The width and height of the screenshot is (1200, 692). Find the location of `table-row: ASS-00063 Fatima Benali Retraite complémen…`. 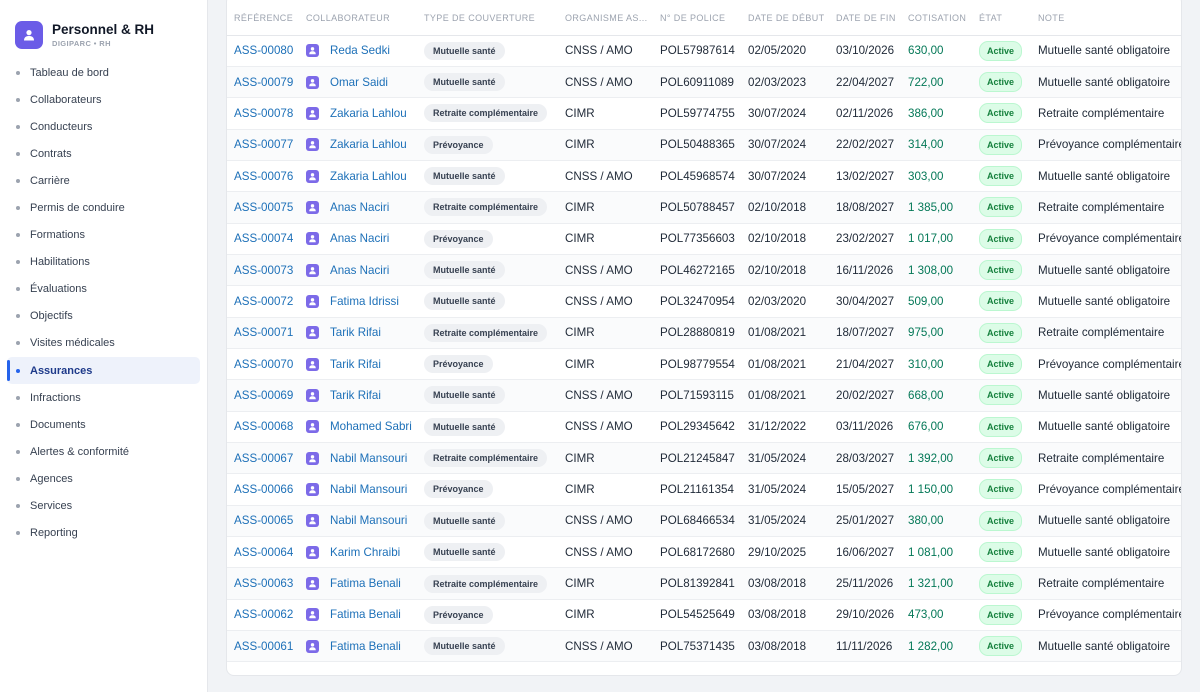

table-row: ASS-00063 Fatima Benali Retraite complémen… is located at coordinates (704, 583).